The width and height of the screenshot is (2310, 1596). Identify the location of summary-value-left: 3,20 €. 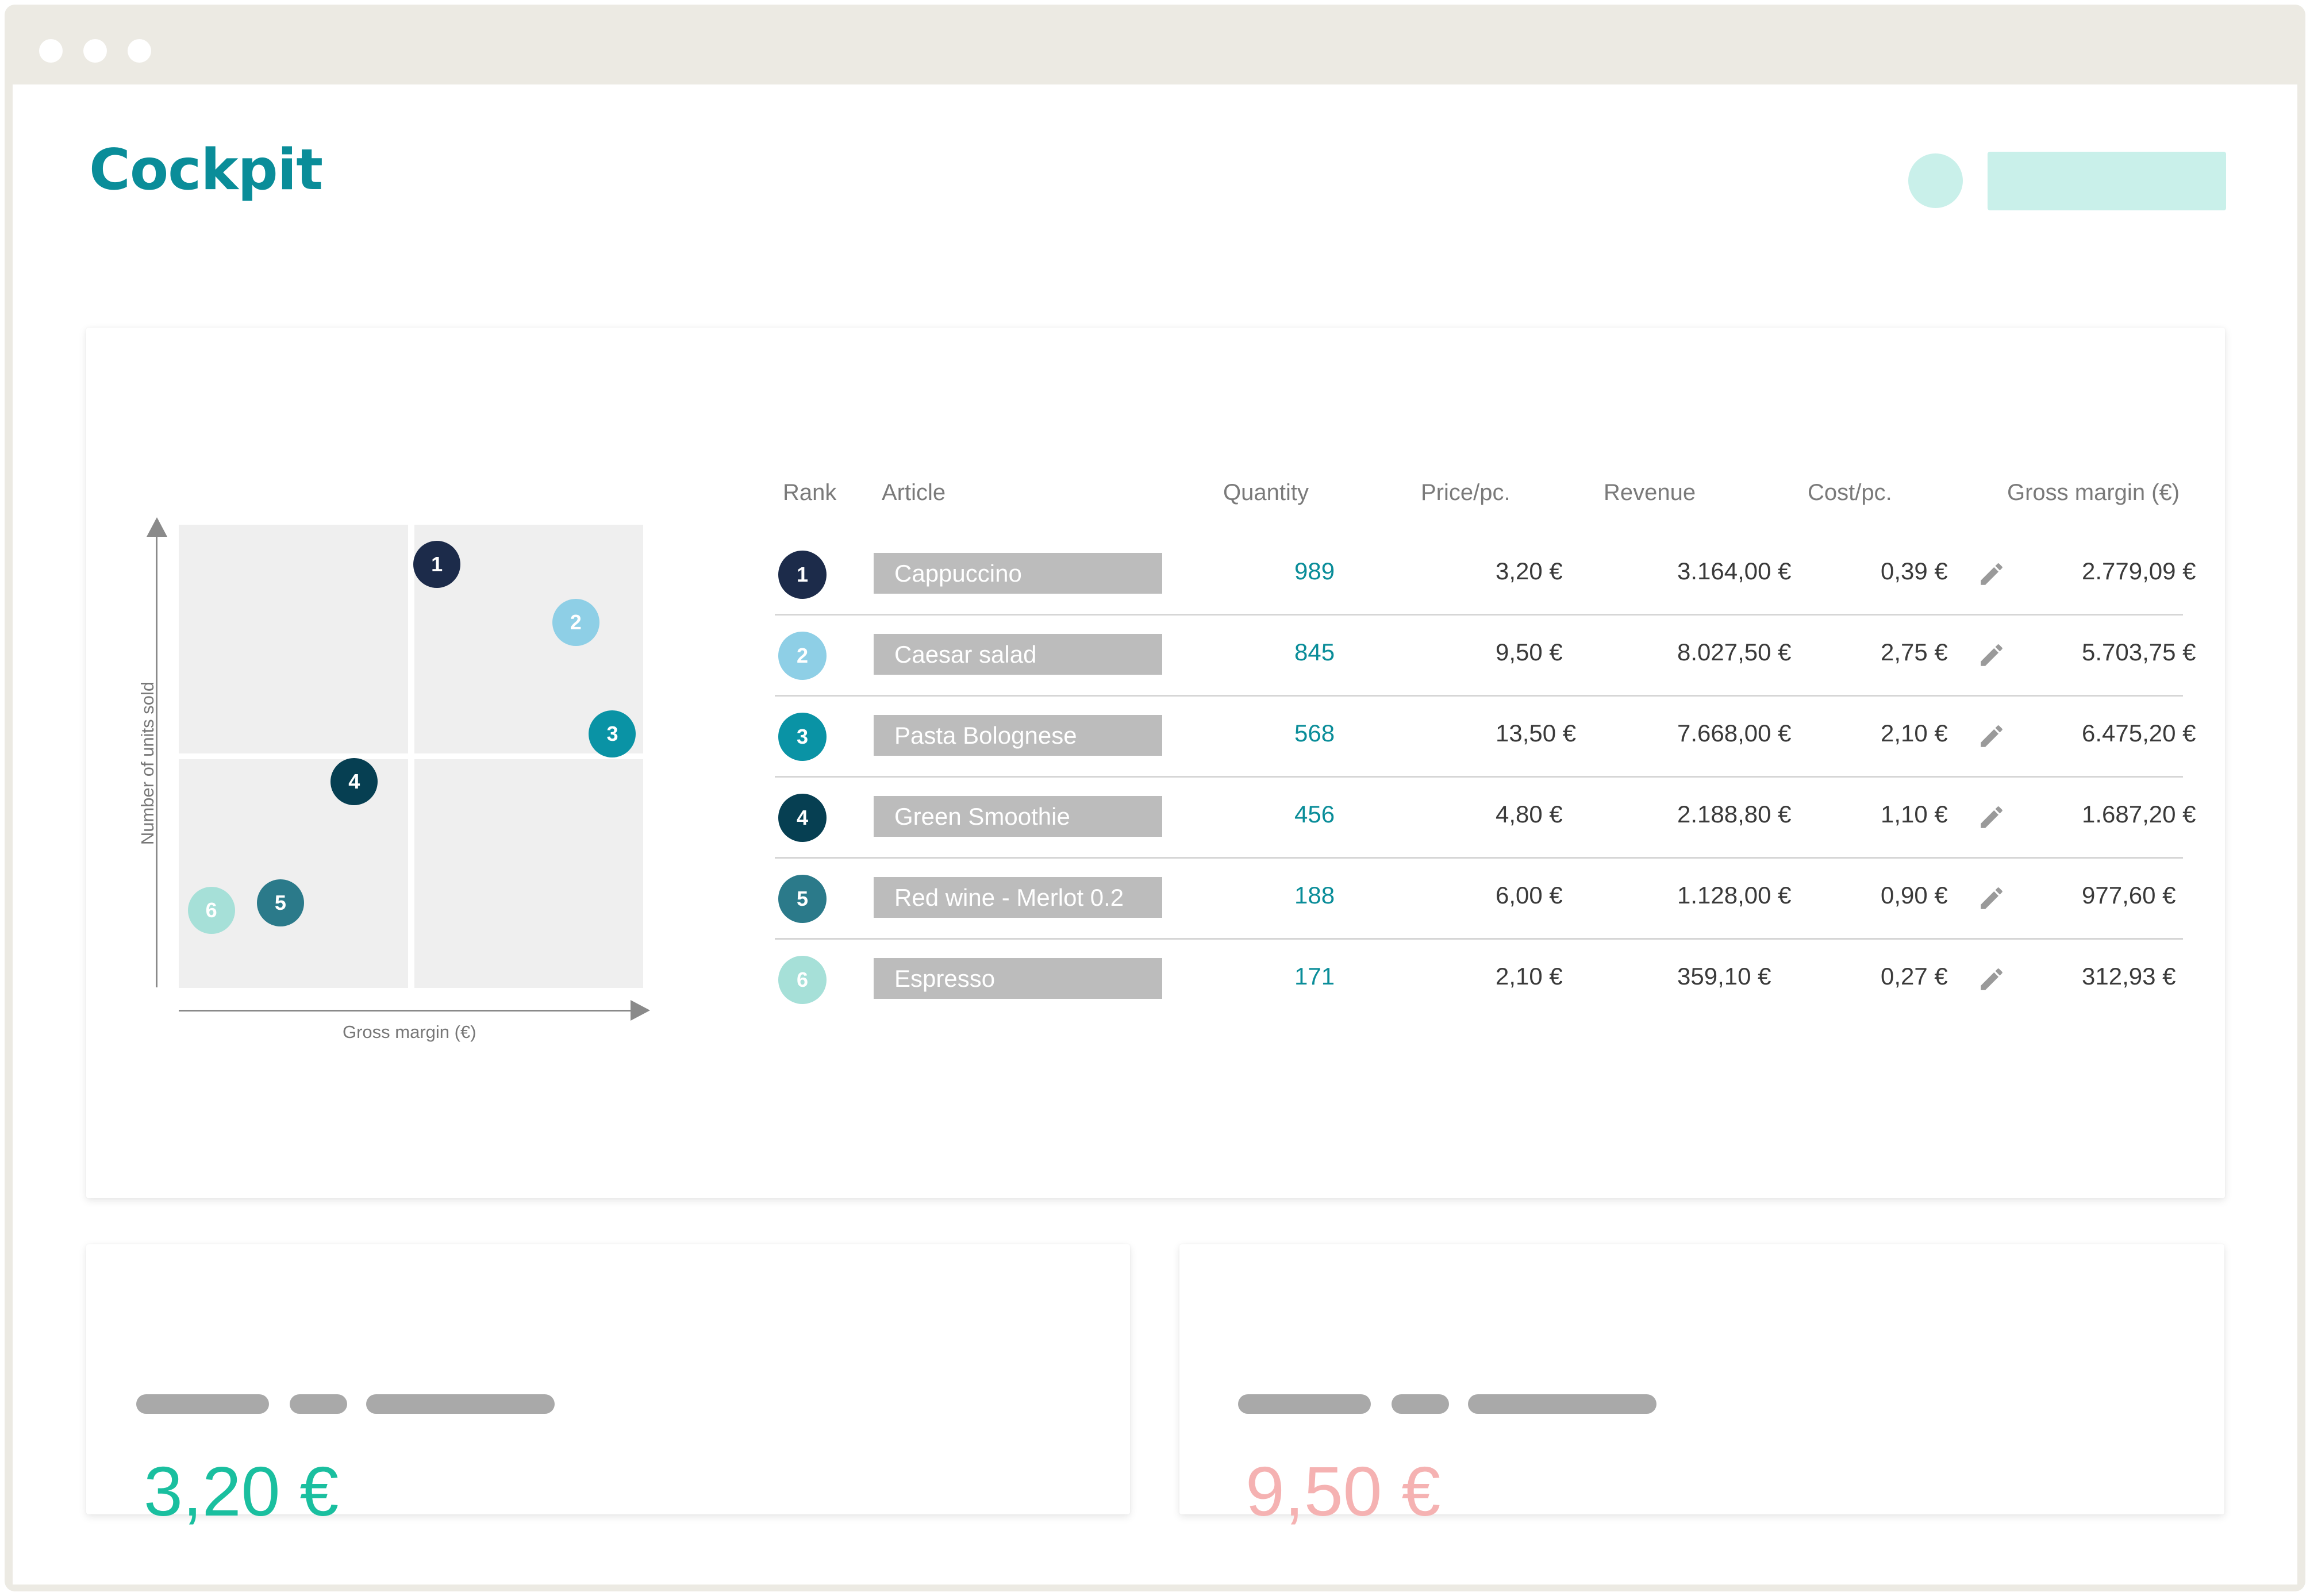
(241, 1491).